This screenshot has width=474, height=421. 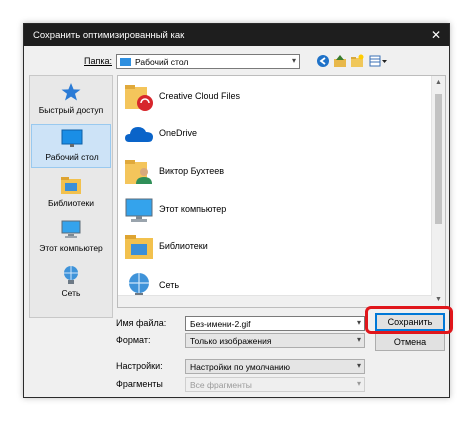 I want to click on file-name: Сеть, so click(x=169, y=285).